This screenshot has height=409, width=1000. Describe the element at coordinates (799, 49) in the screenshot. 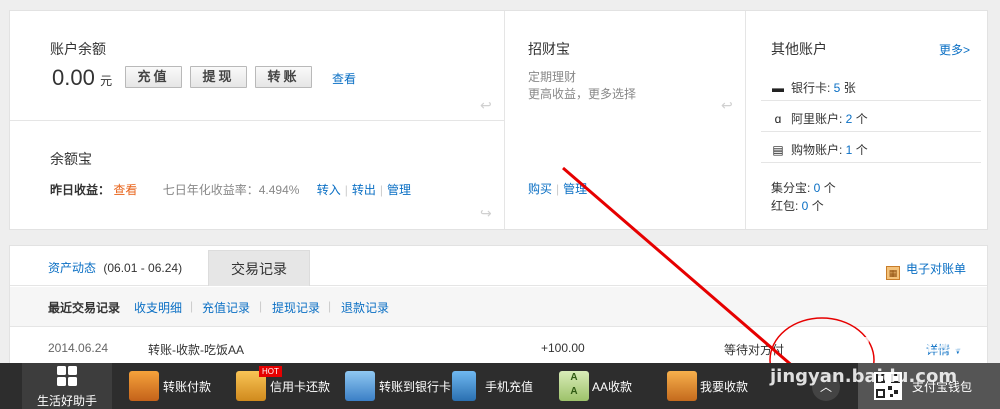

I see `other-accounts-title: 其他账户` at that location.